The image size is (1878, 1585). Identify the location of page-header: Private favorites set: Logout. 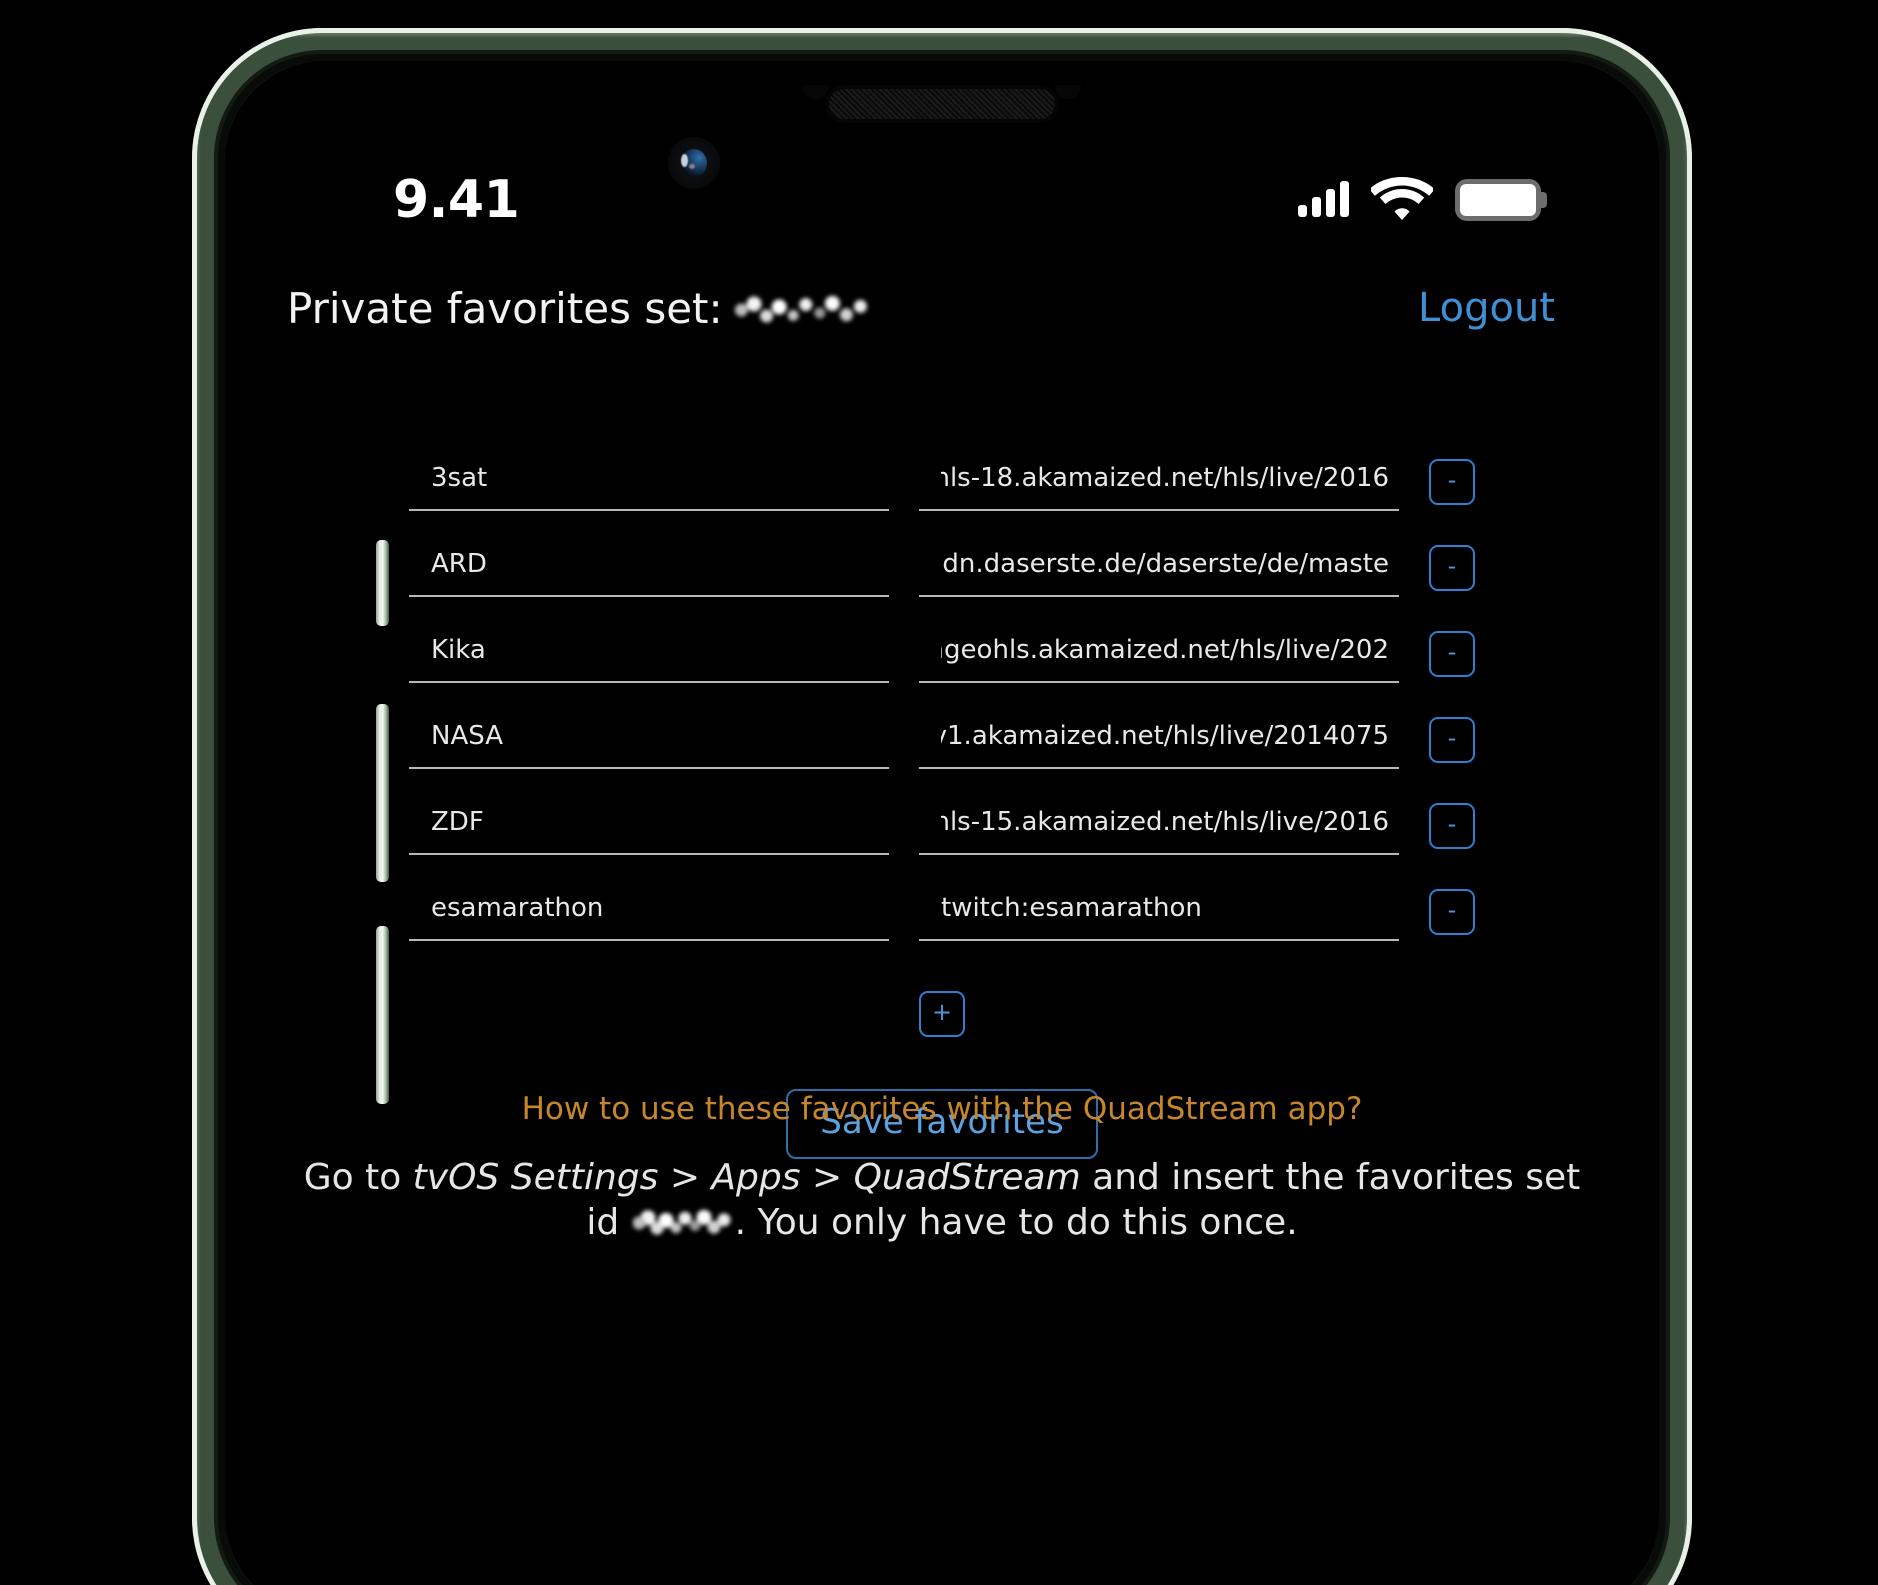
(942, 308).